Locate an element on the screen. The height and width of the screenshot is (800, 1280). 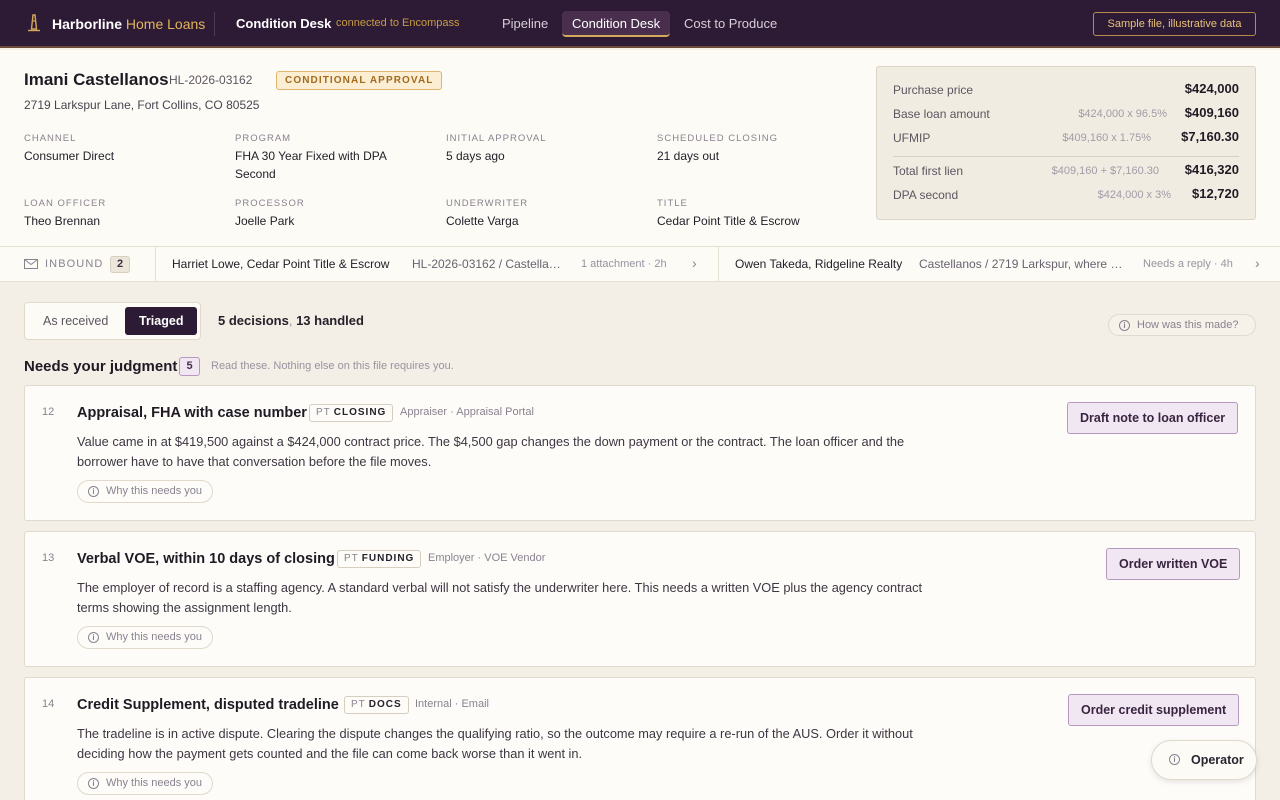
summary-calc: $424,000 x 3% is located at coordinates (1134, 195).